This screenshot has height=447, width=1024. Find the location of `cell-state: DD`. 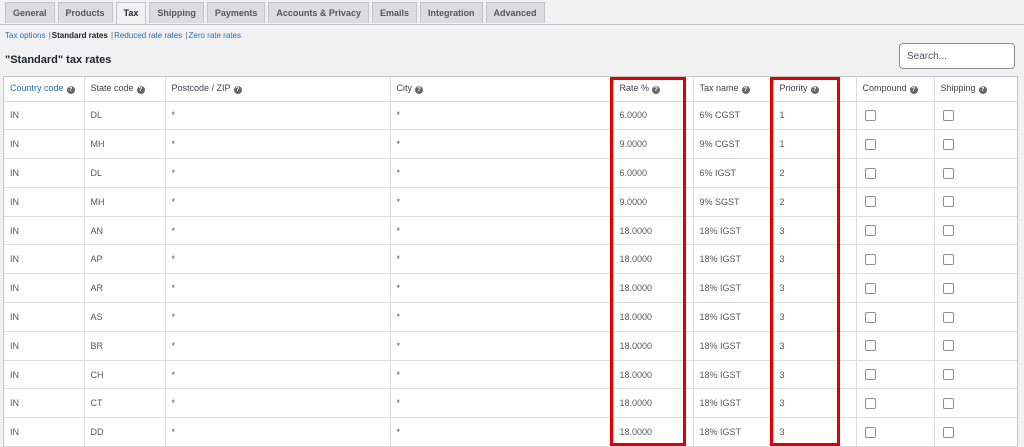

cell-state: DD is located at coordinates (125, 432).